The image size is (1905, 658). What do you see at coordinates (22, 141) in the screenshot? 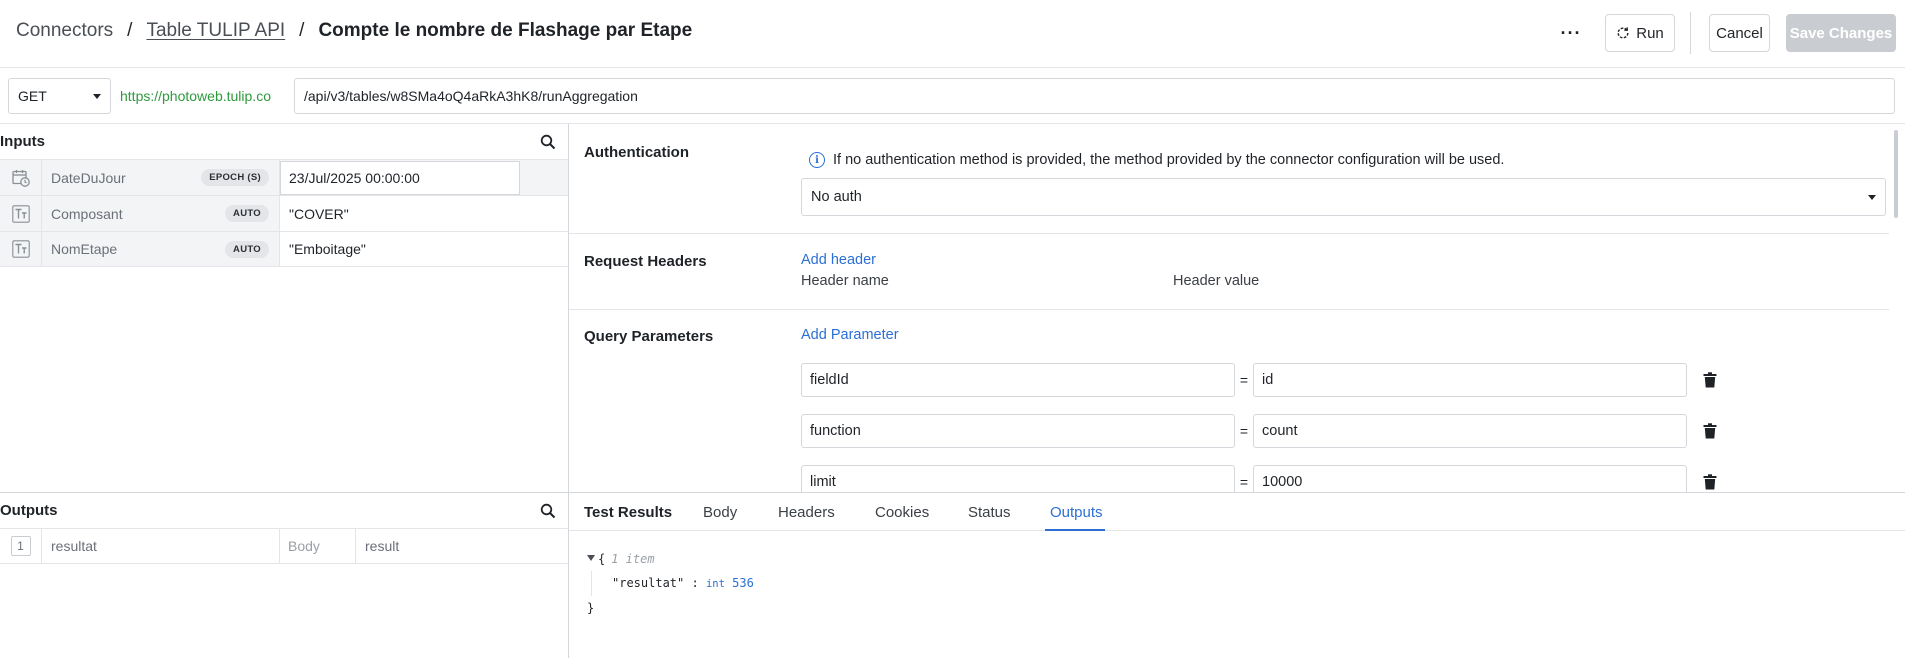
I see `inputs-title: Inputs` at bounding box center [22, 141].